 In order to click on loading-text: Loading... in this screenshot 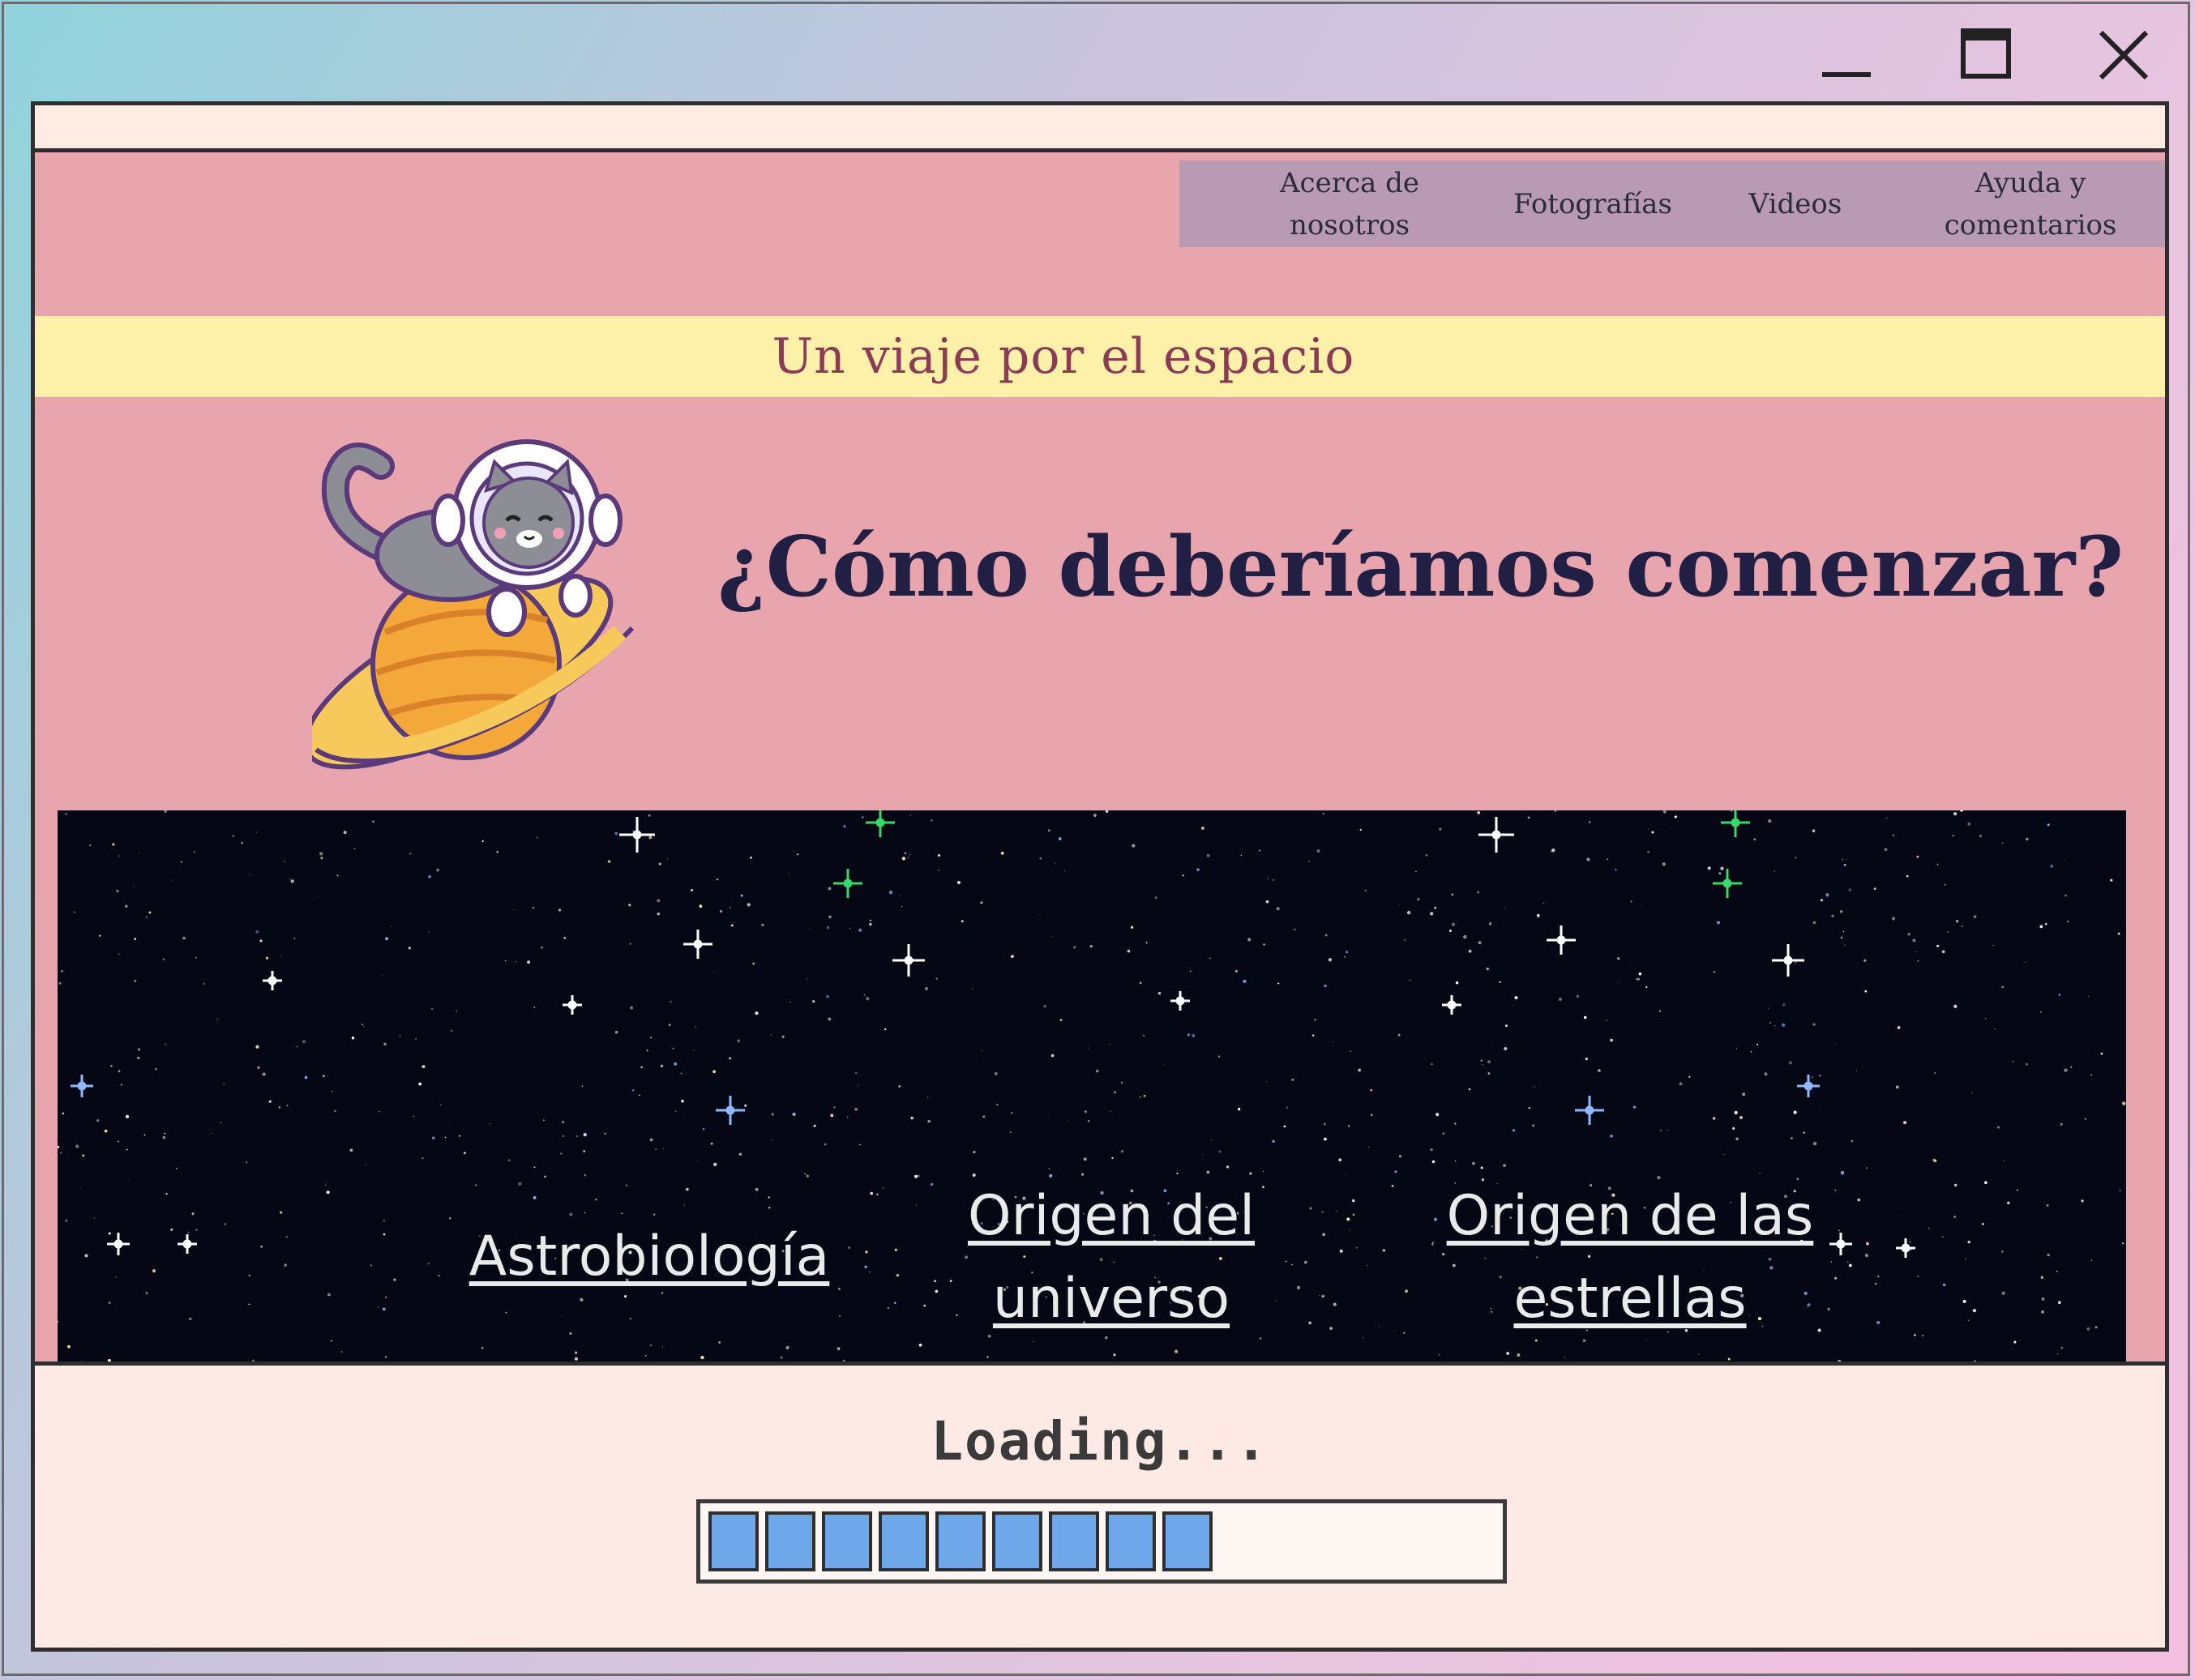, I will do `click(1100, 1441)`.